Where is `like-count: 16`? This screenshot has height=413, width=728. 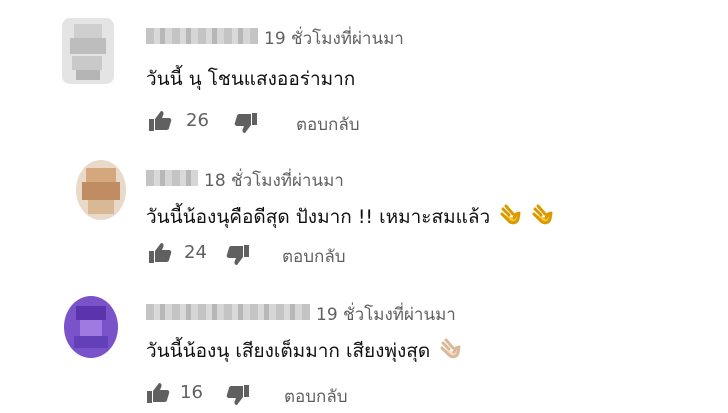 like-count: 16 is located at coordinates (191, 392).